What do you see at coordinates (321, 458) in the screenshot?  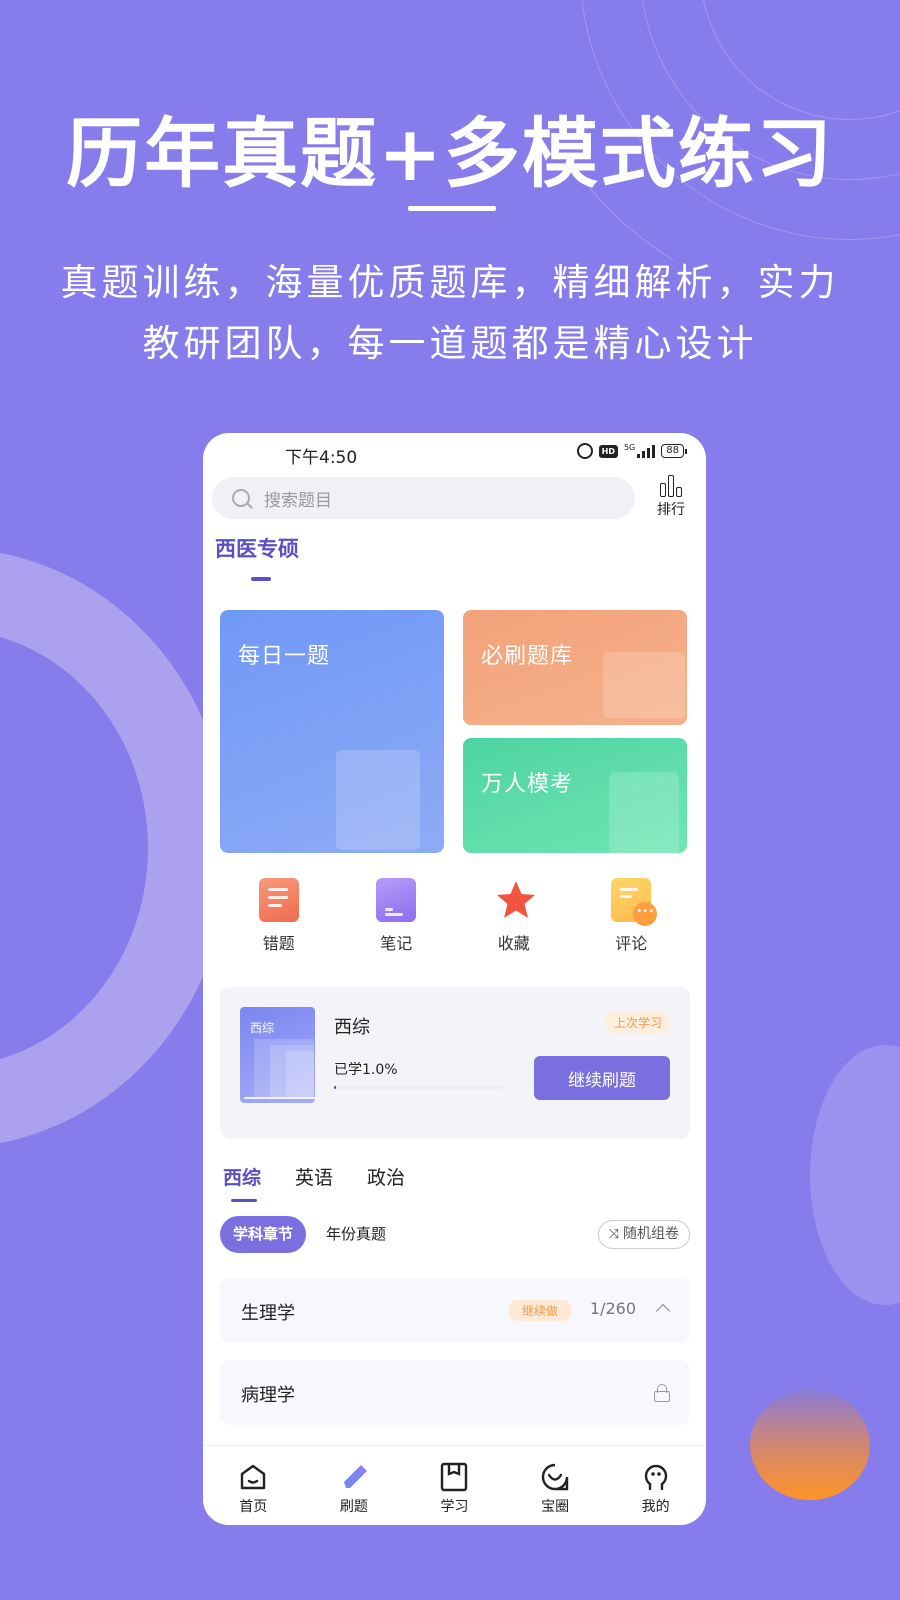 I see `status-time: 下午4:50` at bounding box center [321, 458].